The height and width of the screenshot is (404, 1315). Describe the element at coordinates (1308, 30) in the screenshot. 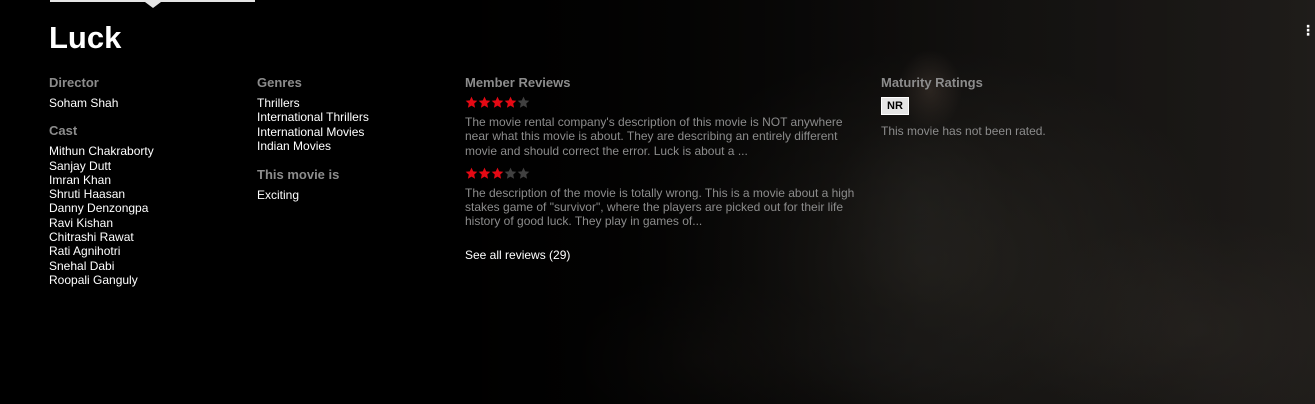

I see `more-options-icon: ⋮` at that location.